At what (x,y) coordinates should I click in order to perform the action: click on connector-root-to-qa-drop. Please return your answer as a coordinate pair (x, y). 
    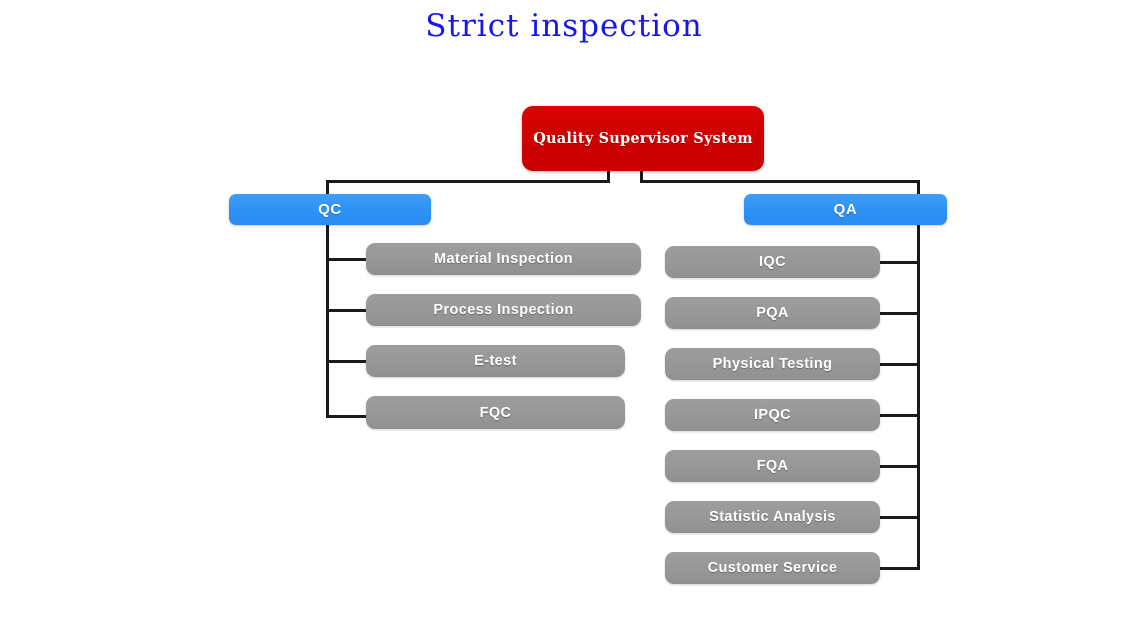
    Looking at the image, I should click on (918, 187).